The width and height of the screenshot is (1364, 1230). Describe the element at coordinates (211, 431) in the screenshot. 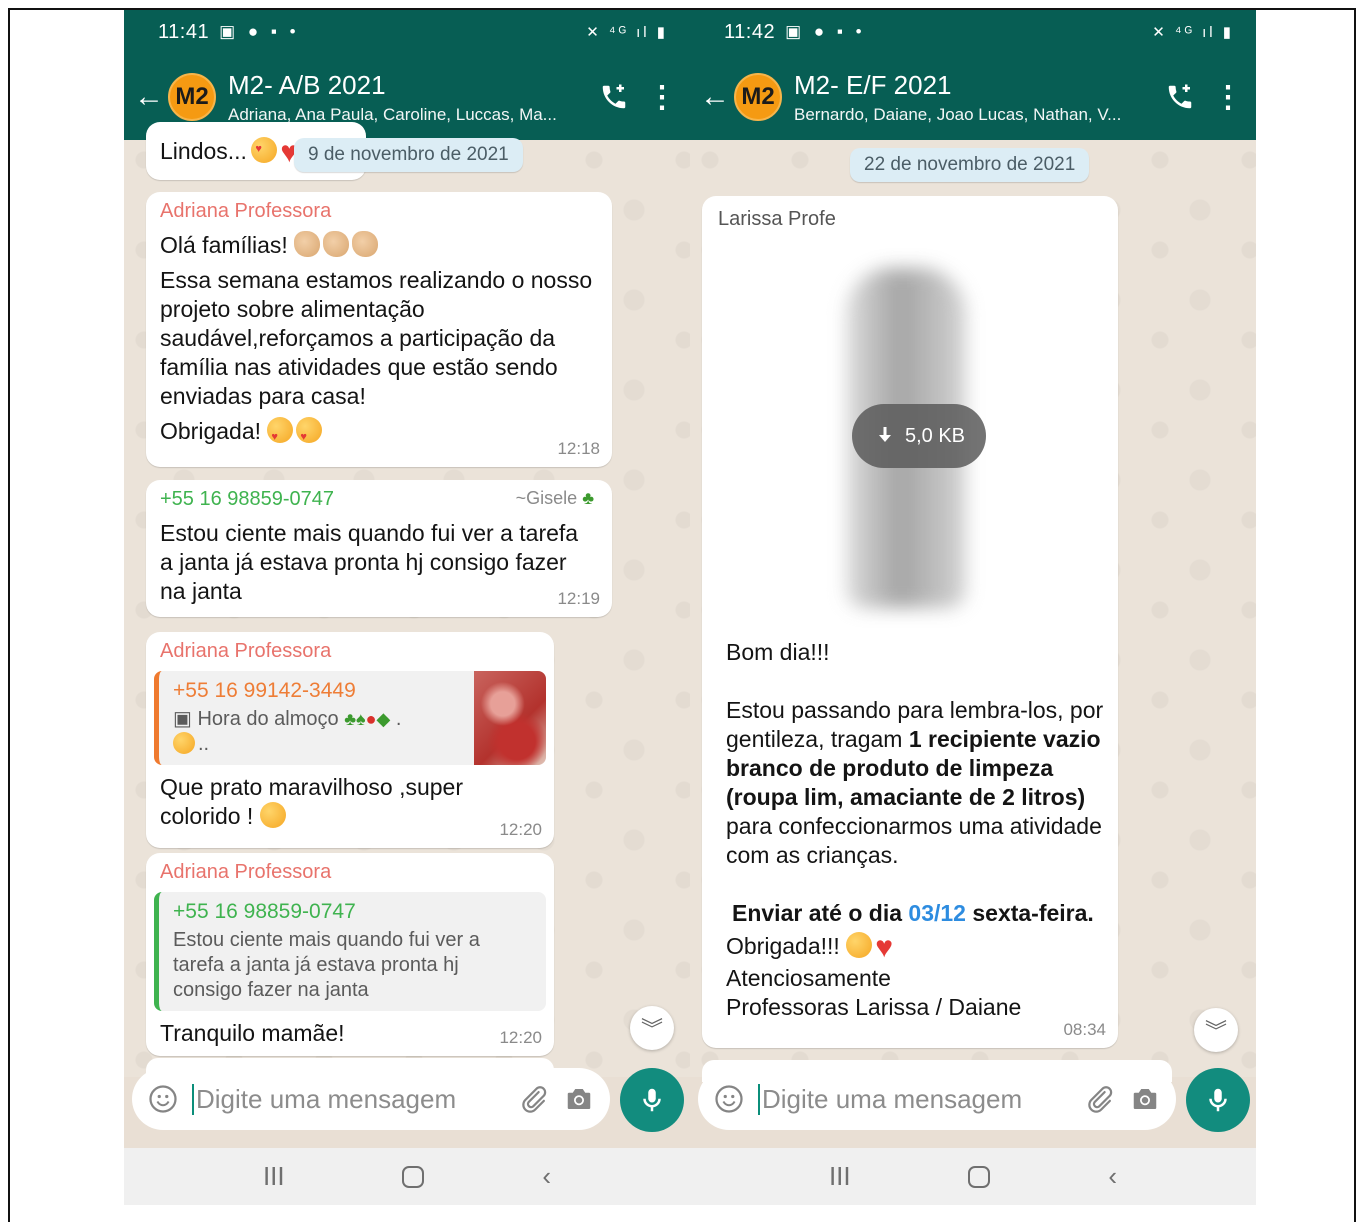

I see `closing-text: Obrigada!` at that location.